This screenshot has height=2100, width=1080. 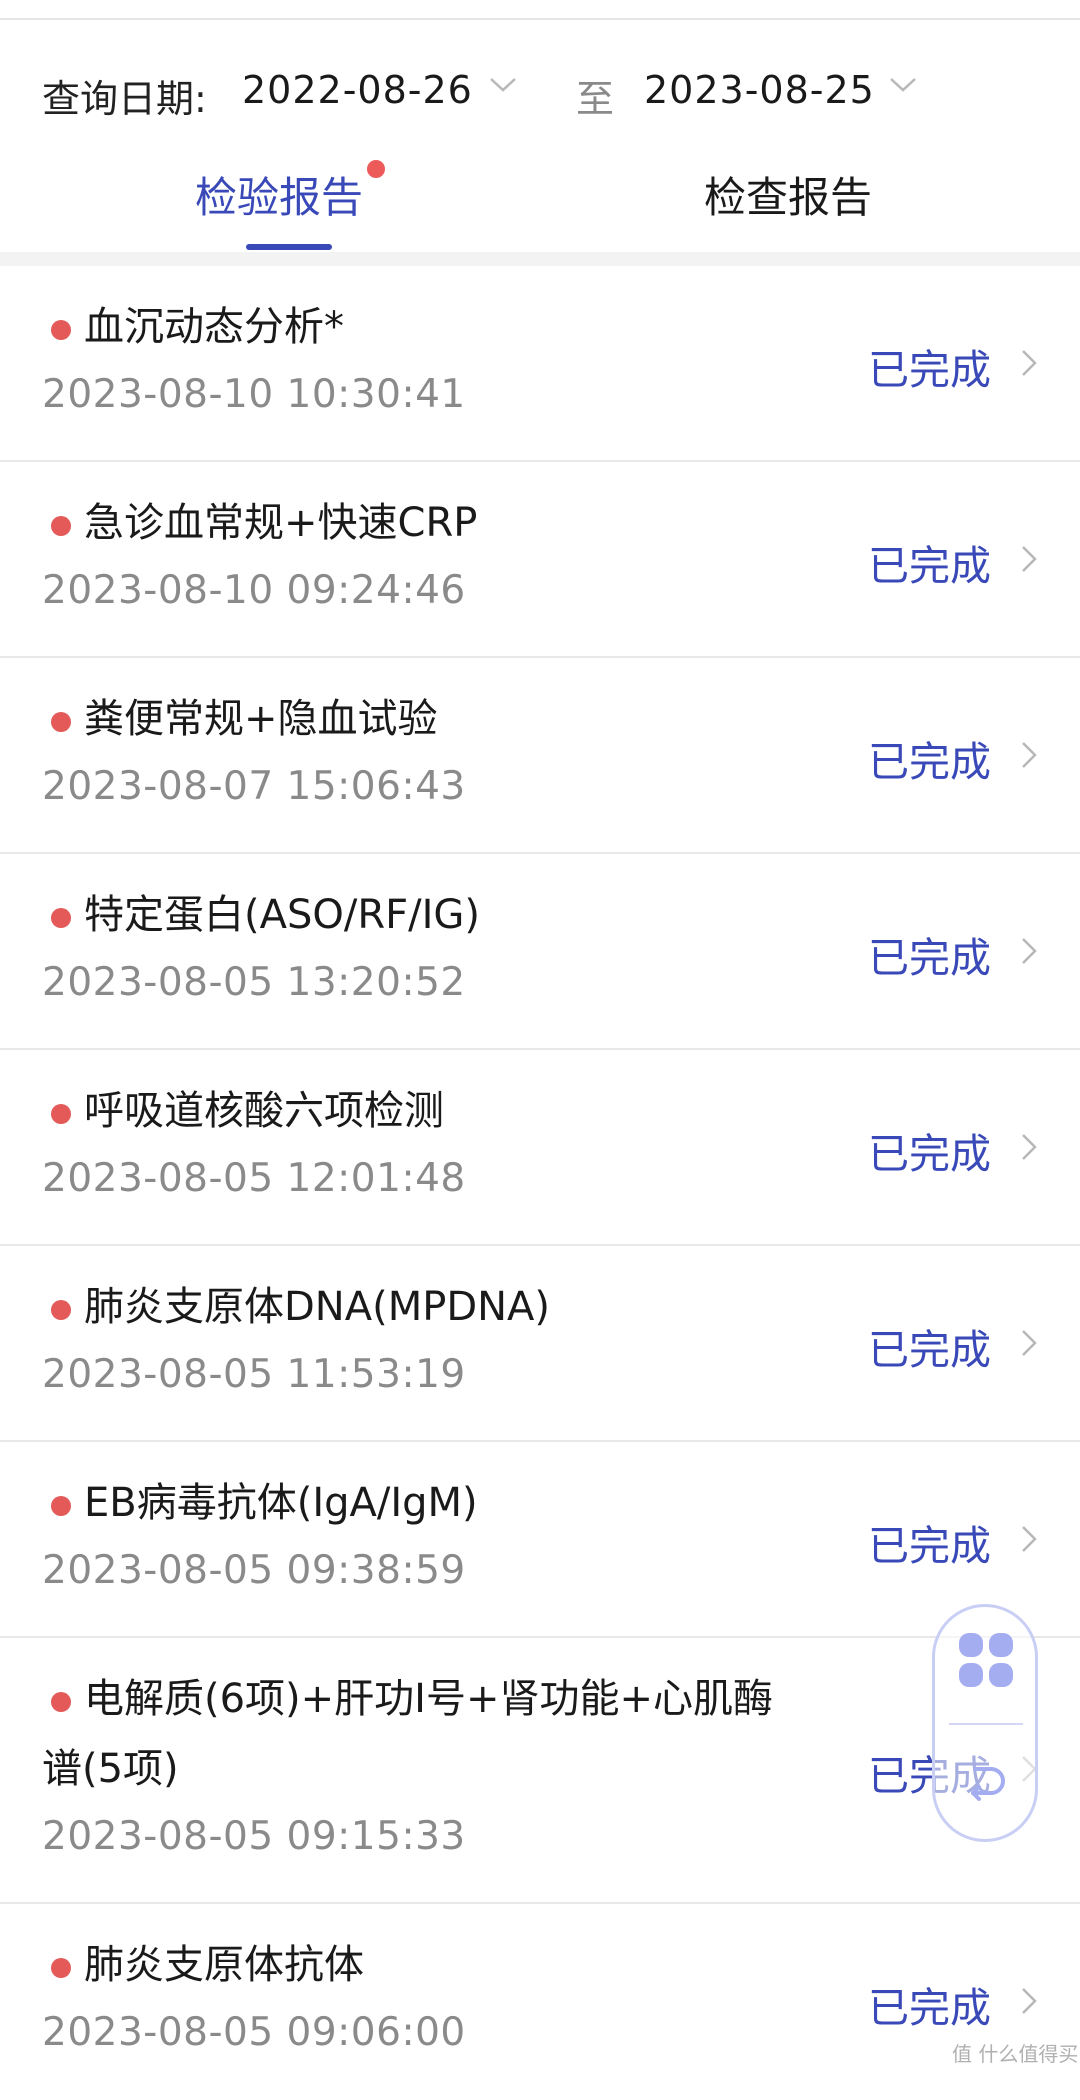 What do you see at coordinates (986, 1660) in the screenshot?
I see `apps-grid-icon` at bounding box center [986, 1660].